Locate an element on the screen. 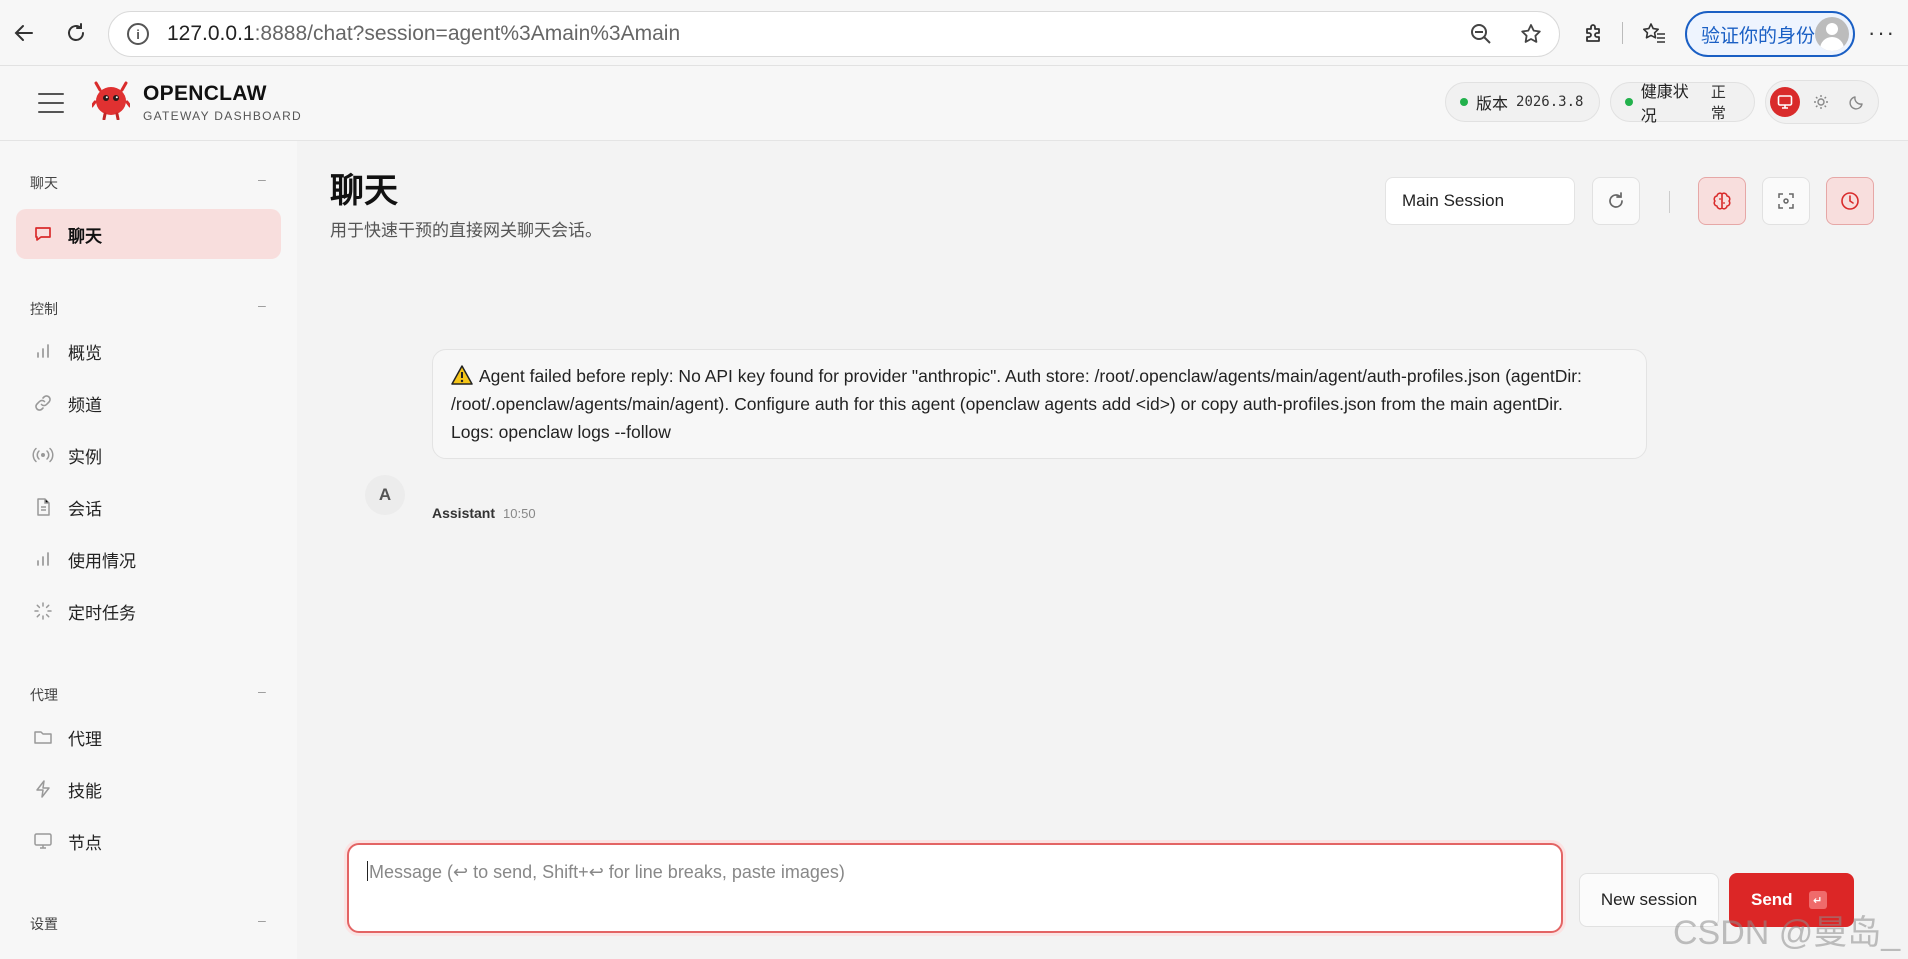 The image size is (1908, 959). monitor-icon is located at coordinates (43, 841).